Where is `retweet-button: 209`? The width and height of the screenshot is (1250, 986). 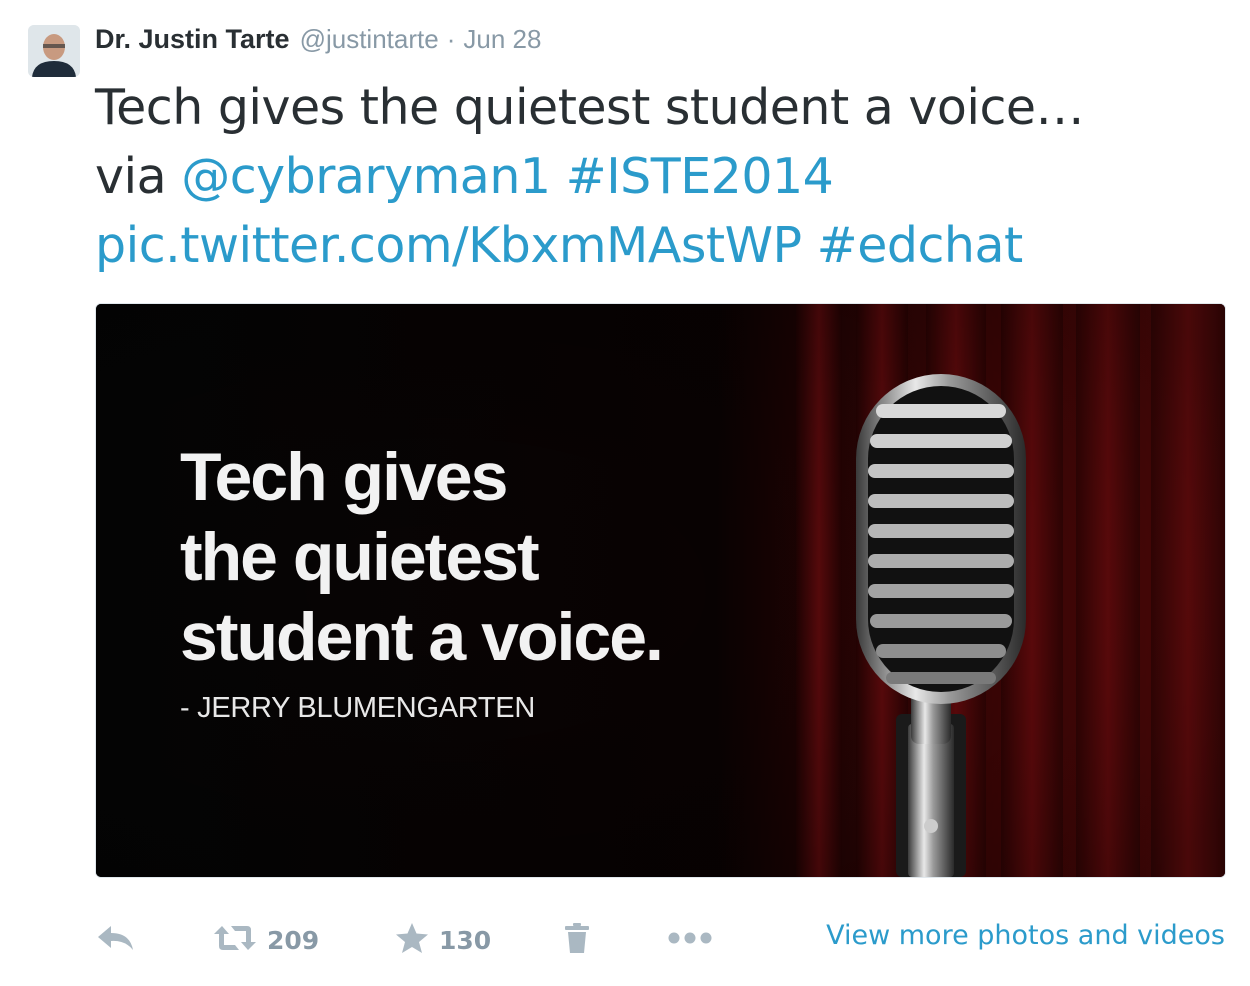 retweet-button: 209 is located at coordinates (266, 940).